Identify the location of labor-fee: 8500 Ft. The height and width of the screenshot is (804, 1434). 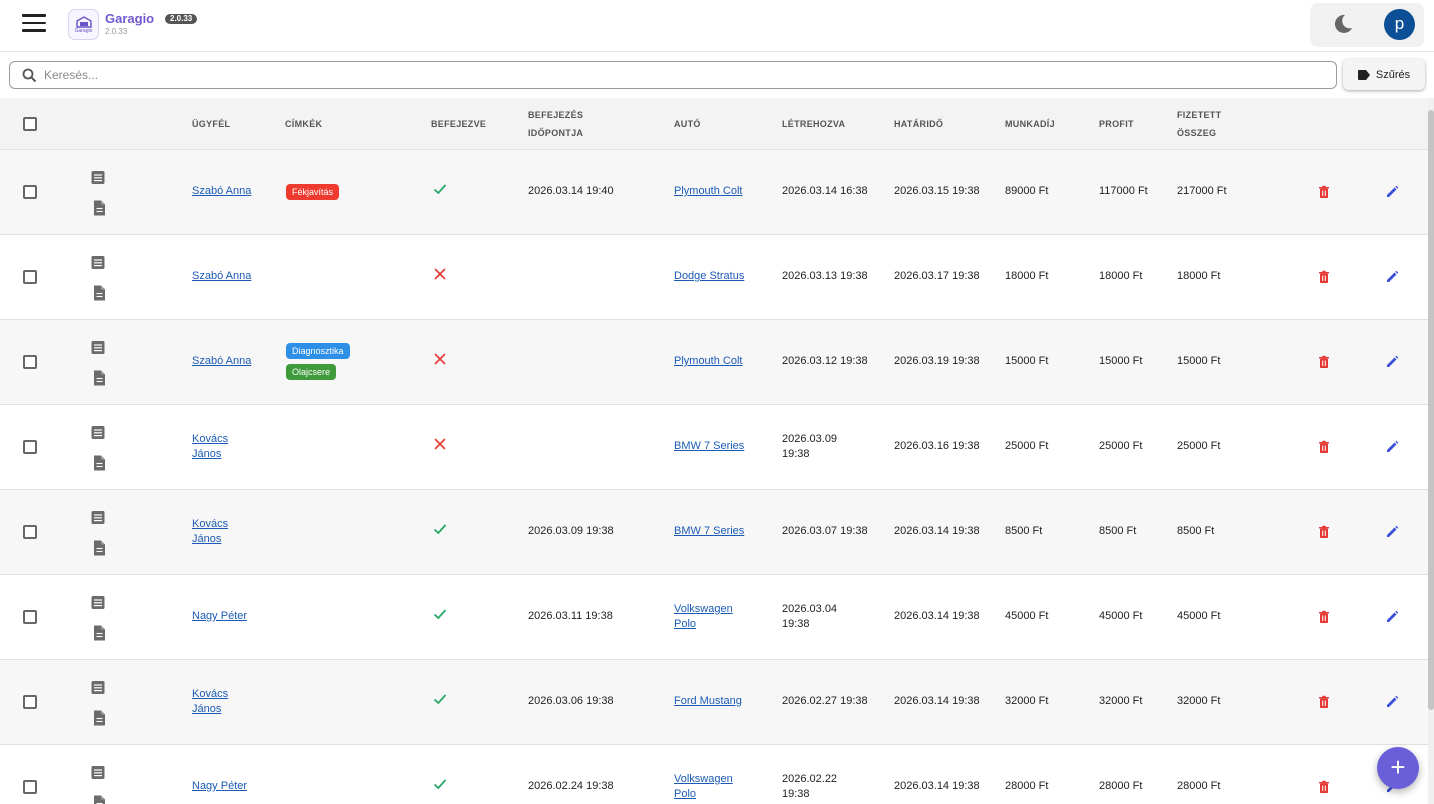
(1024, 531).